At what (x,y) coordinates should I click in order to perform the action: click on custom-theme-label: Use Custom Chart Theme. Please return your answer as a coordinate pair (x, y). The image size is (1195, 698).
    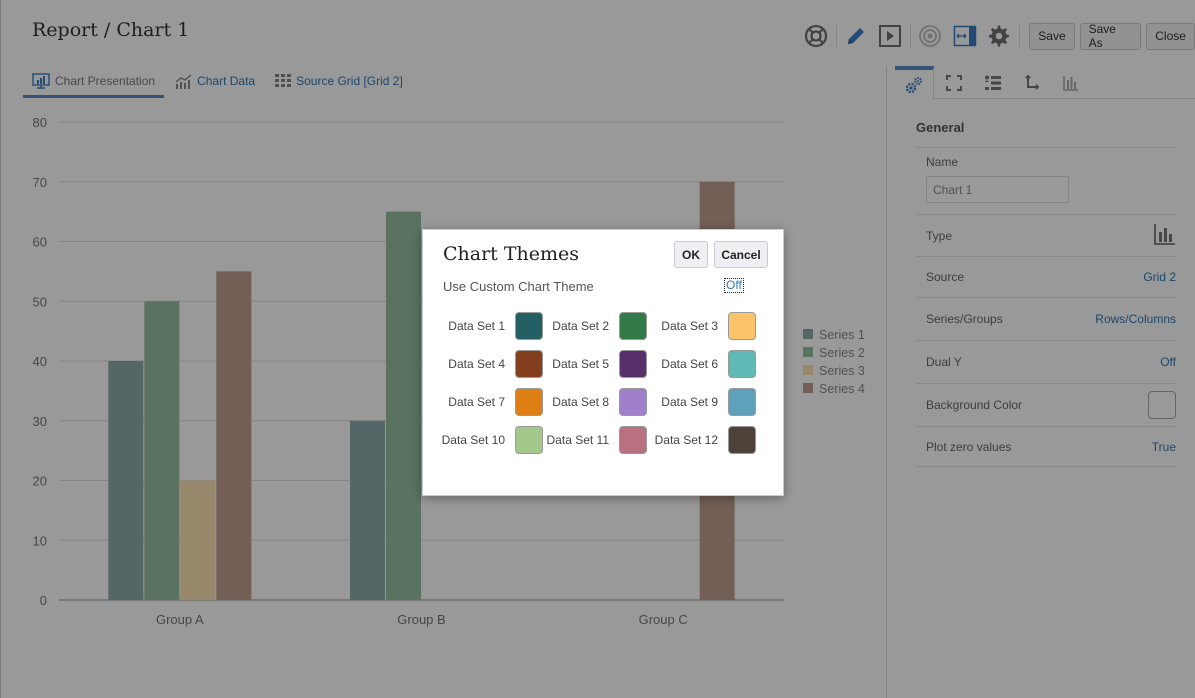
    Looking at the image, I should click on (518, 286).